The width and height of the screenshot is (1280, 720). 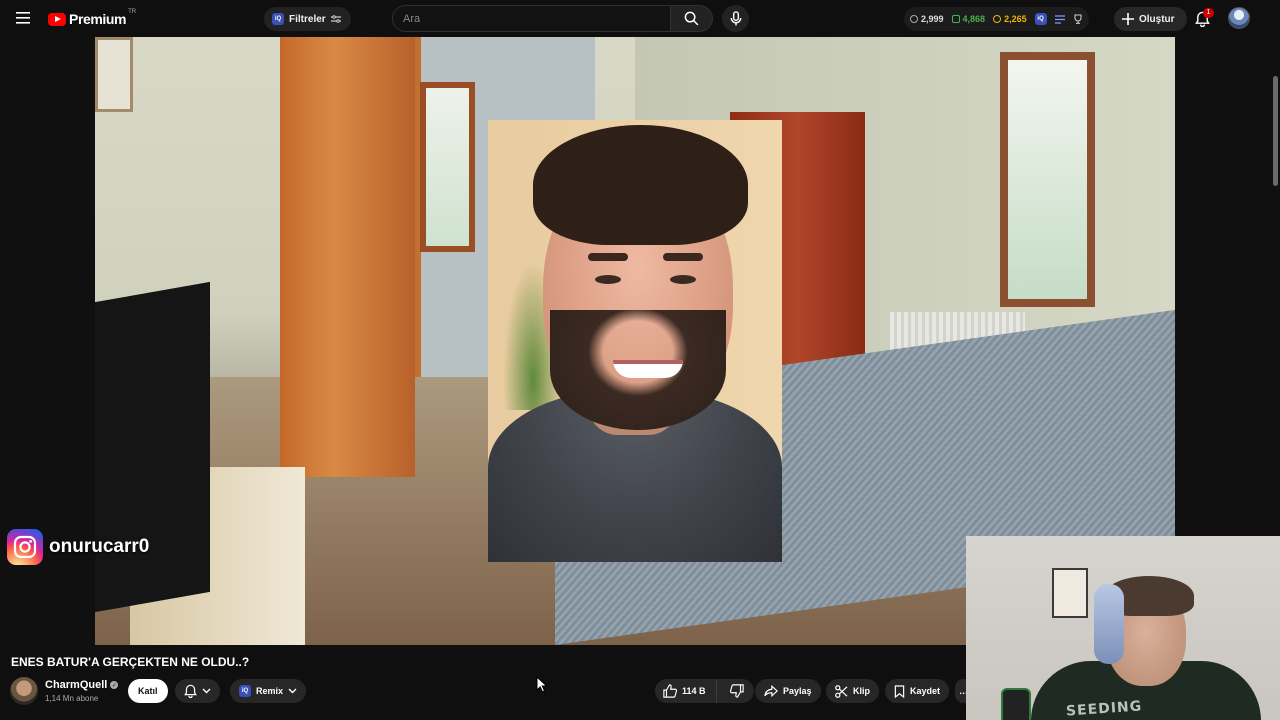 I want to click on portrait-mouth, so click(x=648, y=369).